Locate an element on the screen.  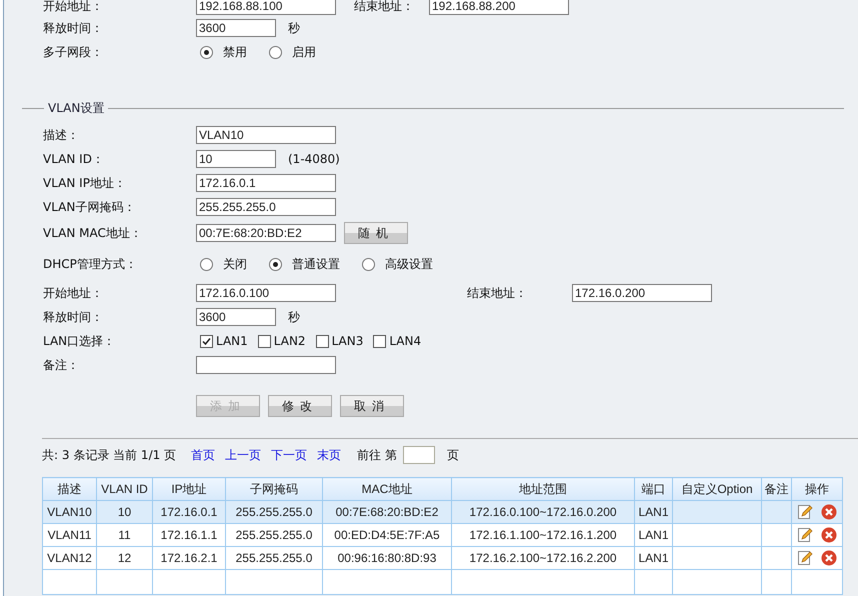
table-row: VLAN12 12 172.16.2.1 255.255.255.0 00:96:16:80:8D:93 172.16.2.100~172.16.2.200 LAN1 is located at coordinates (442, 558).